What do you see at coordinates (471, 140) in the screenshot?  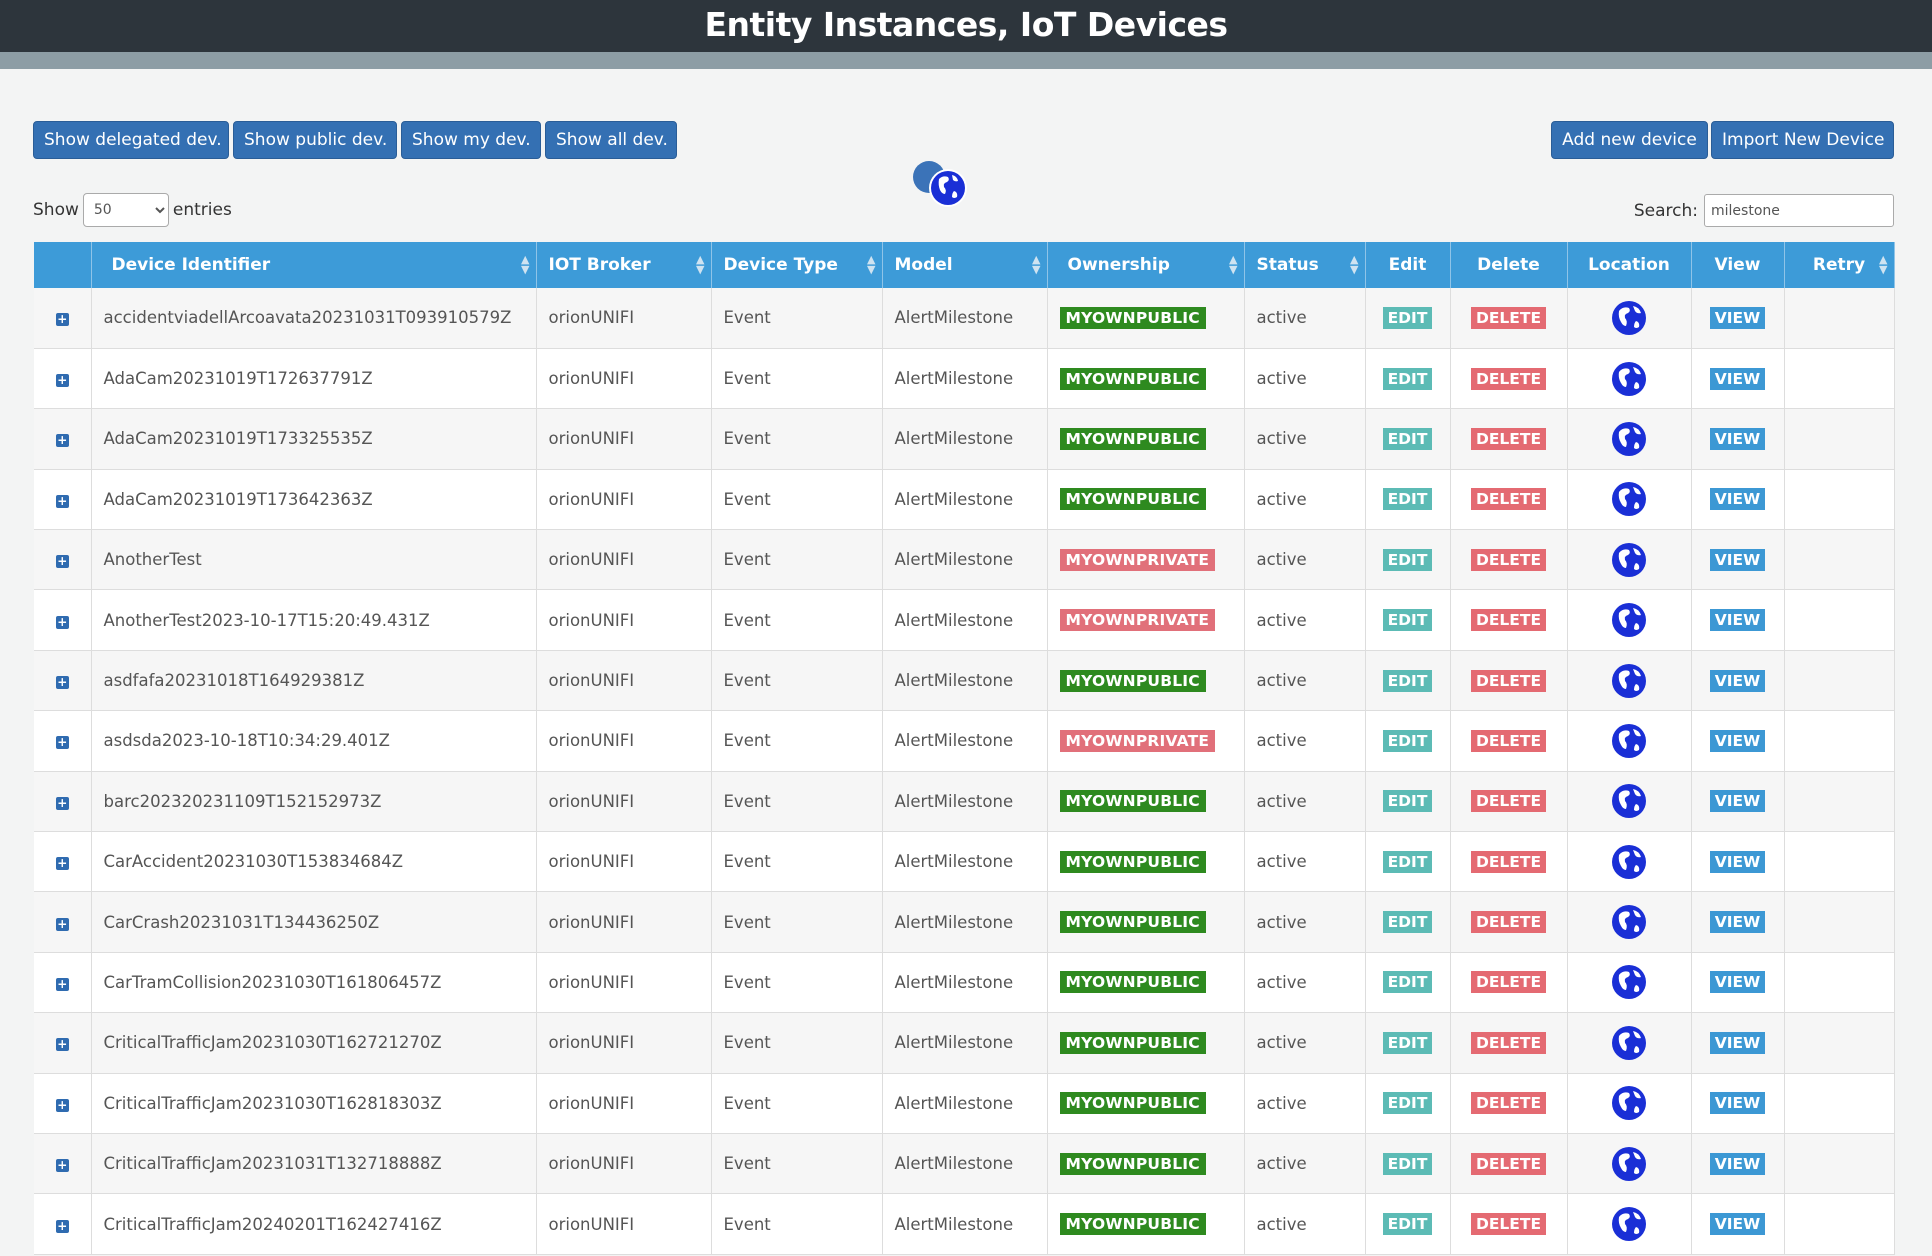 I see `show-my-devices-button: Show my dev.` at bounding box center [471, 140].